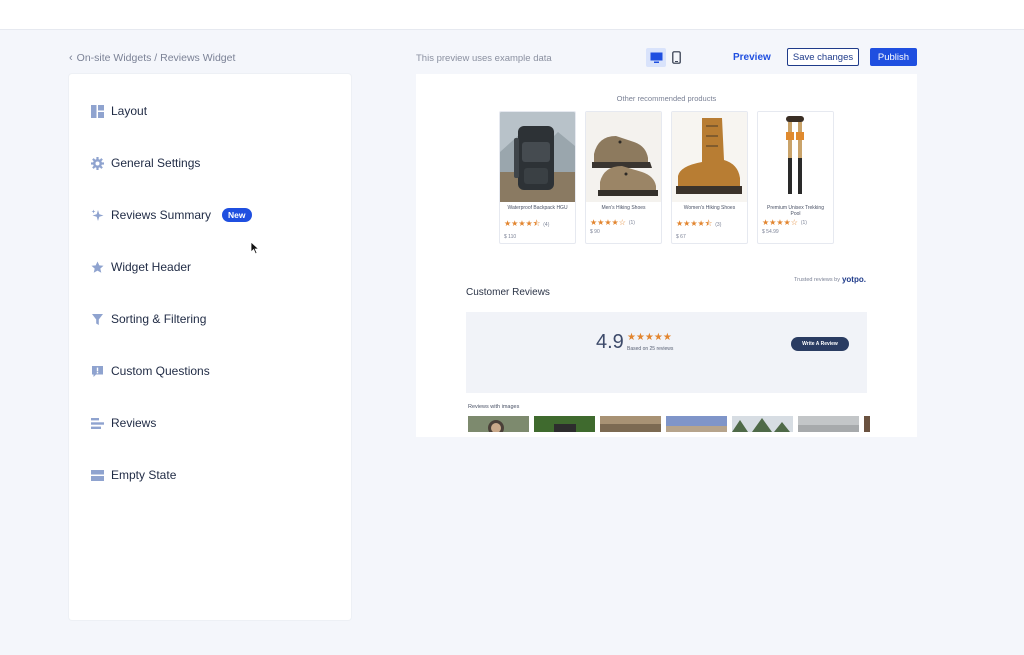  I want to click on recommended-title: Other recommended products, so click(666, 98).